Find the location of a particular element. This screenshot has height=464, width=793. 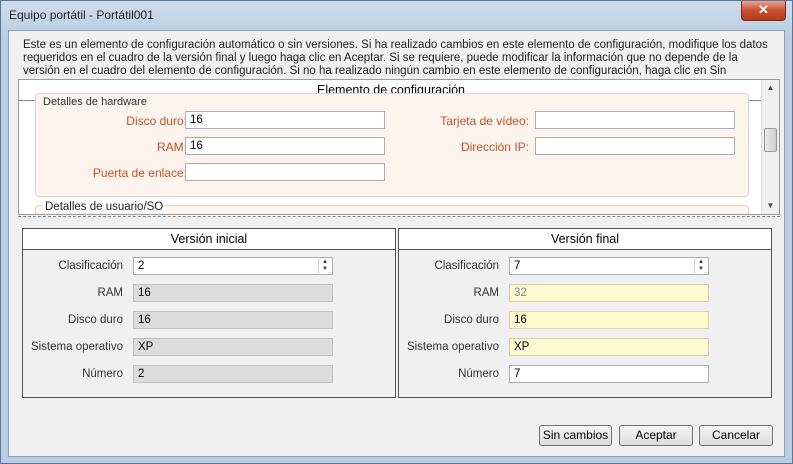

disk-label: Disco duro: is located at coordinates (156, 121).